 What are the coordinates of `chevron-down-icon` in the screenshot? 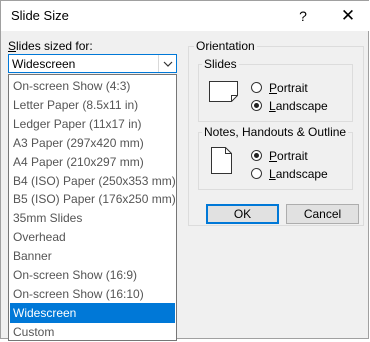 It's located at (168, 64).